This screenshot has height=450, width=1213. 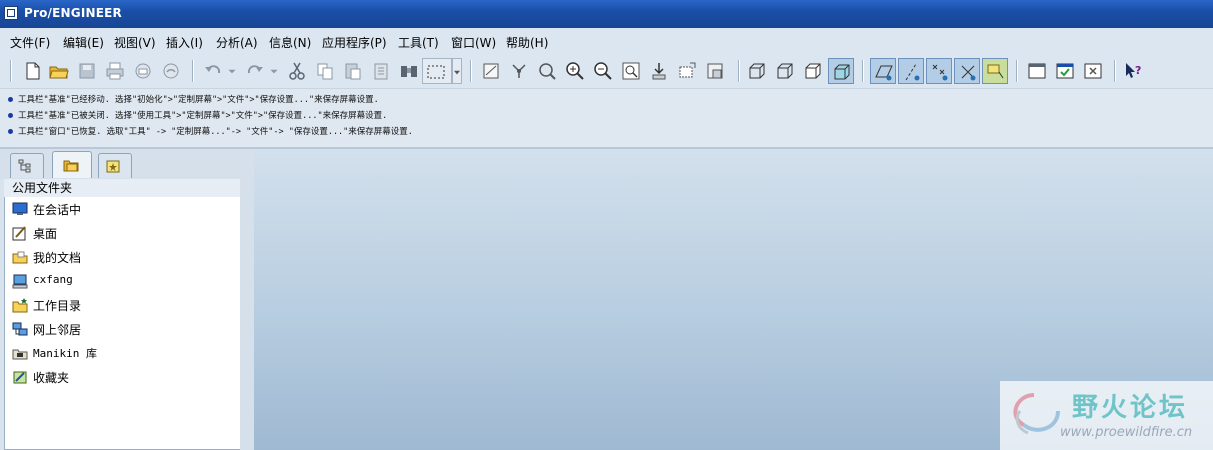 I want to click on shading-button, so click(x=841, y=71).